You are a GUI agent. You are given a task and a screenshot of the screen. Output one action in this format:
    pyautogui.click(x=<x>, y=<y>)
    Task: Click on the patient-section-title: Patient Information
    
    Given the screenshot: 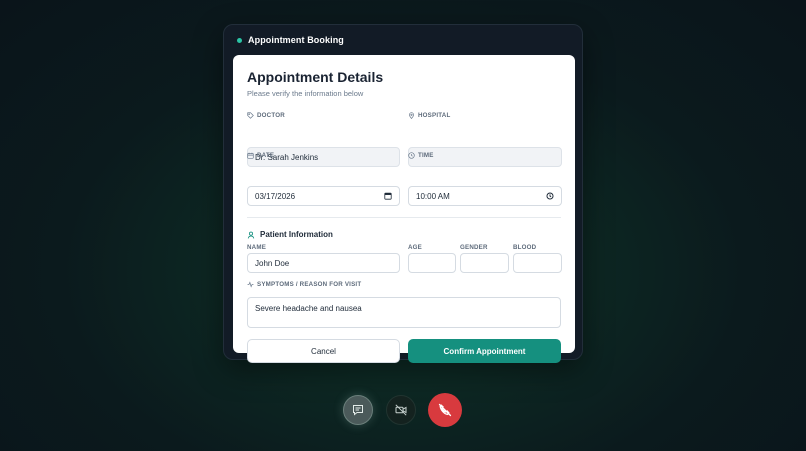 What is the action you would take?
    pyautogui.click(x=296, y=234)
    